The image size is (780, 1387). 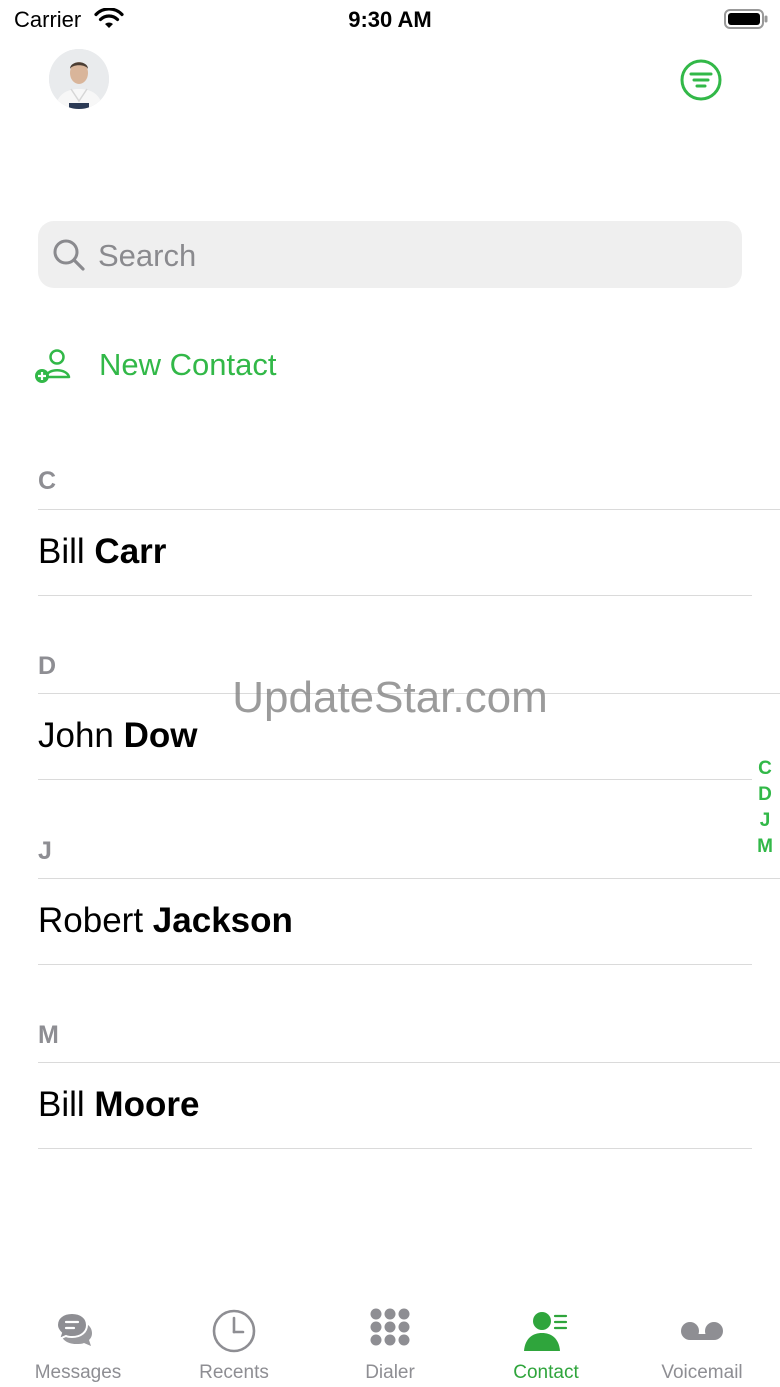 I want to click on contact-name: Robert Jackson, so click(x=165, y=921).